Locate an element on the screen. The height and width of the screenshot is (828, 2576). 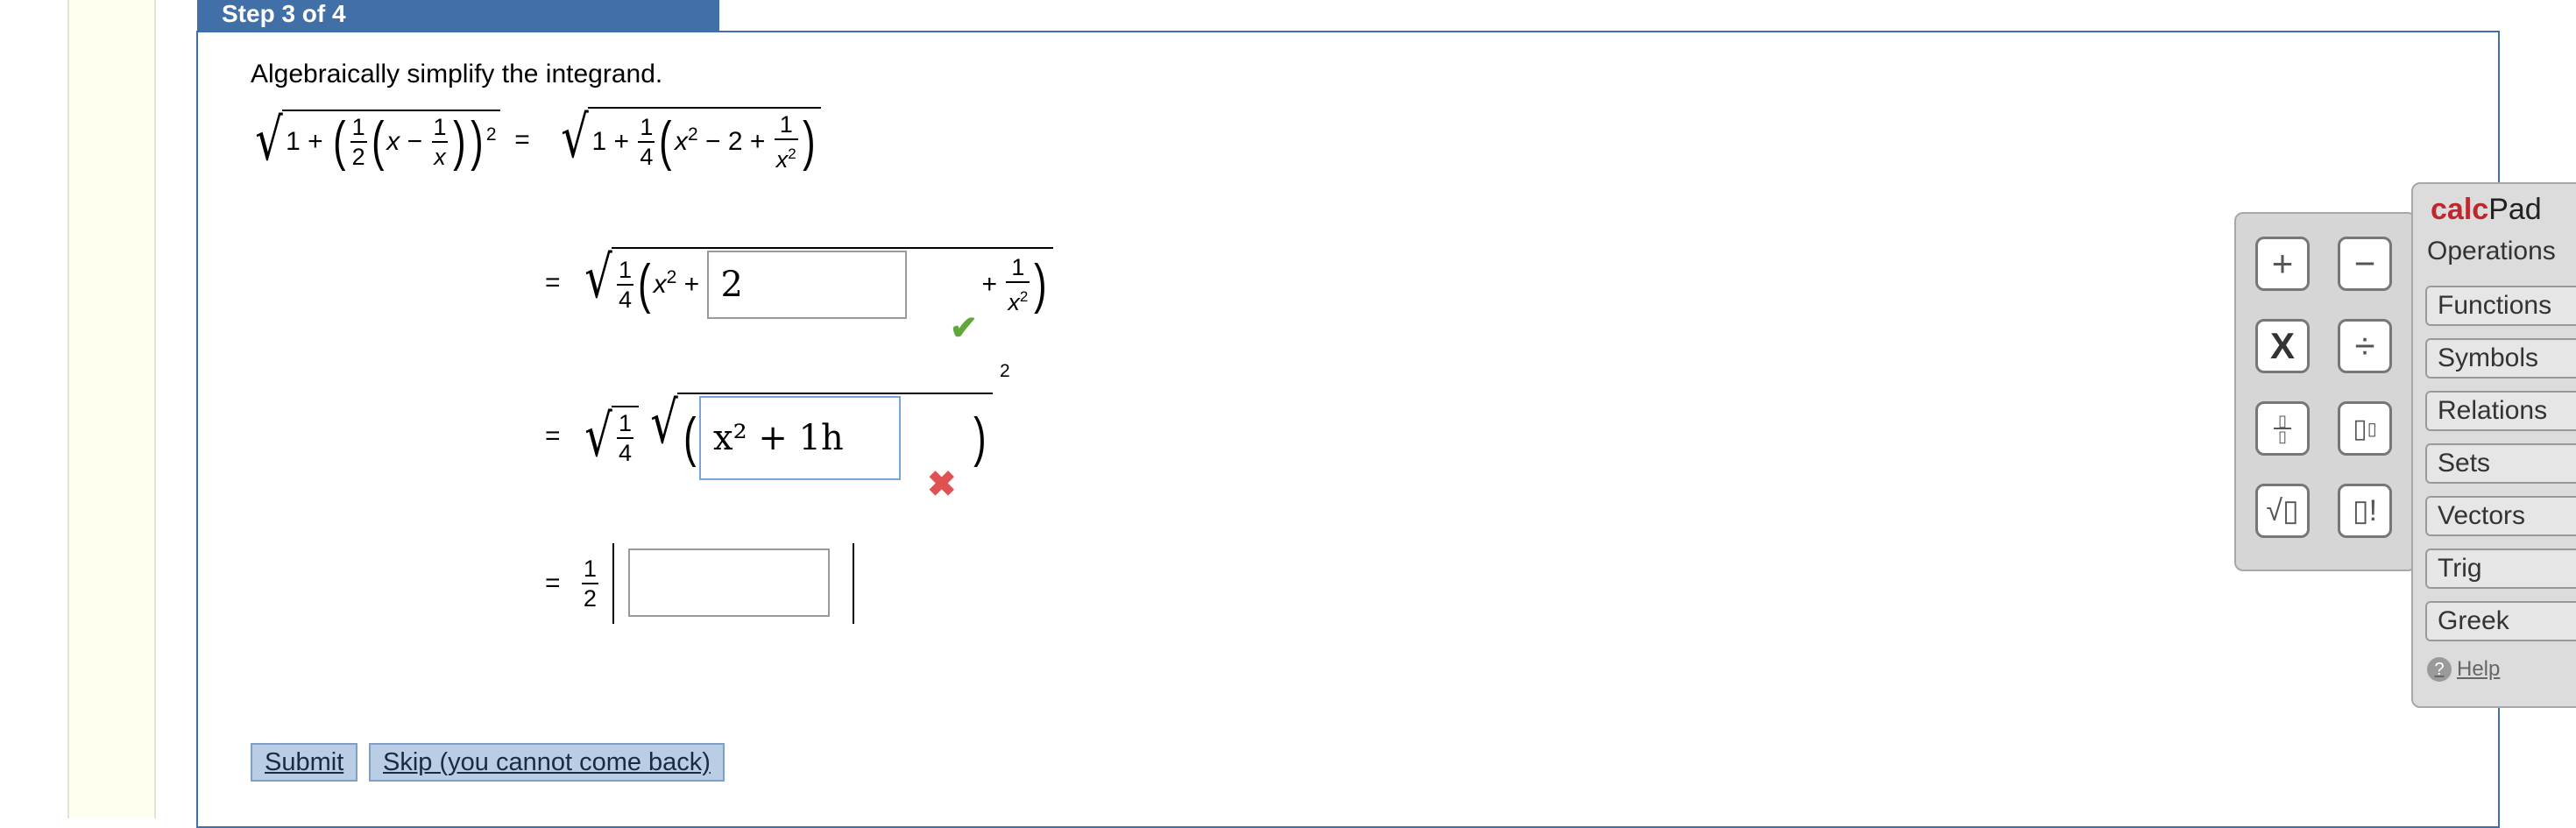
plus-key: + is located at coordinates (2282, 264).